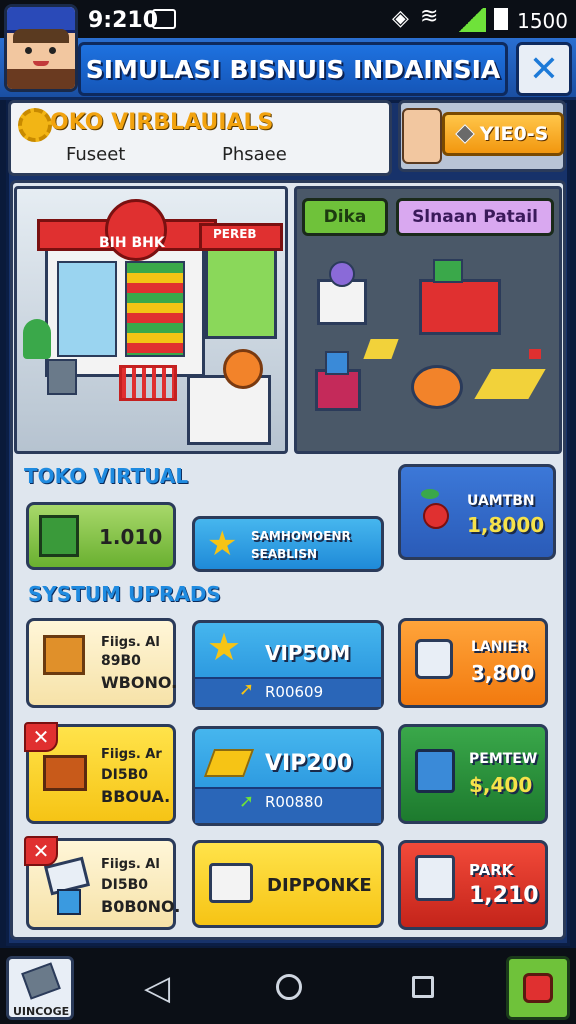 This screenshot has height=1024, width=576. I want to click on toko-tile-3: UAMTBN 1,8000, so click(477, 512).